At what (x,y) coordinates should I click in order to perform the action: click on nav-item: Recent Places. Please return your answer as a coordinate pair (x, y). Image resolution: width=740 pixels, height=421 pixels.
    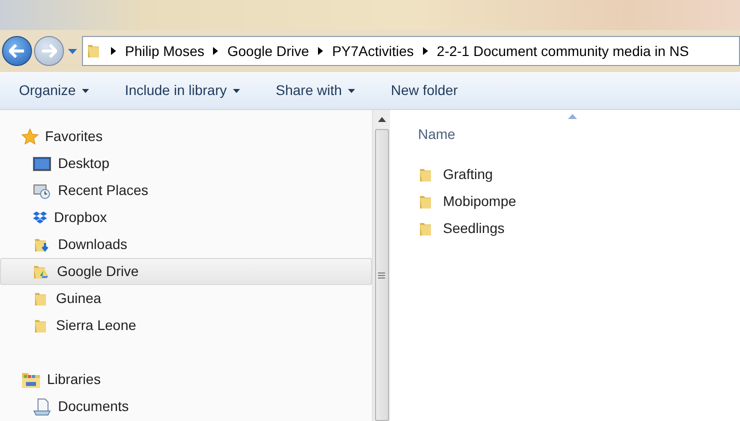
    Looking at the image, I should click on (186, 190).